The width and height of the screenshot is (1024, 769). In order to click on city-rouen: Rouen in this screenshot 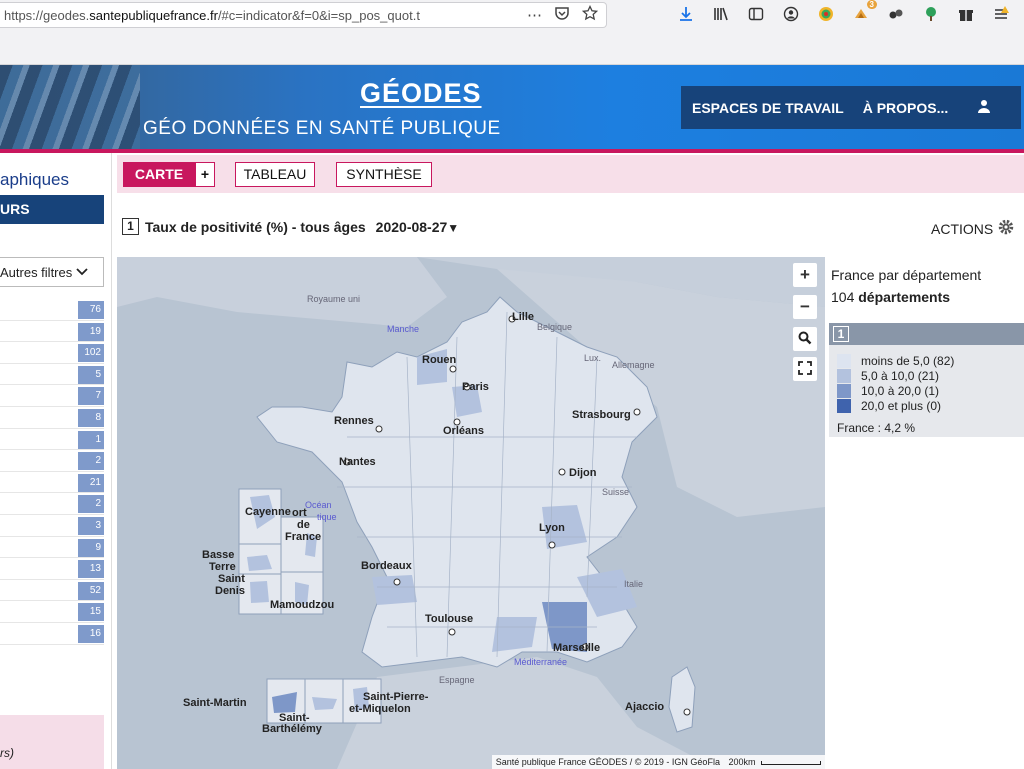, I will do `click(439, 360)`.